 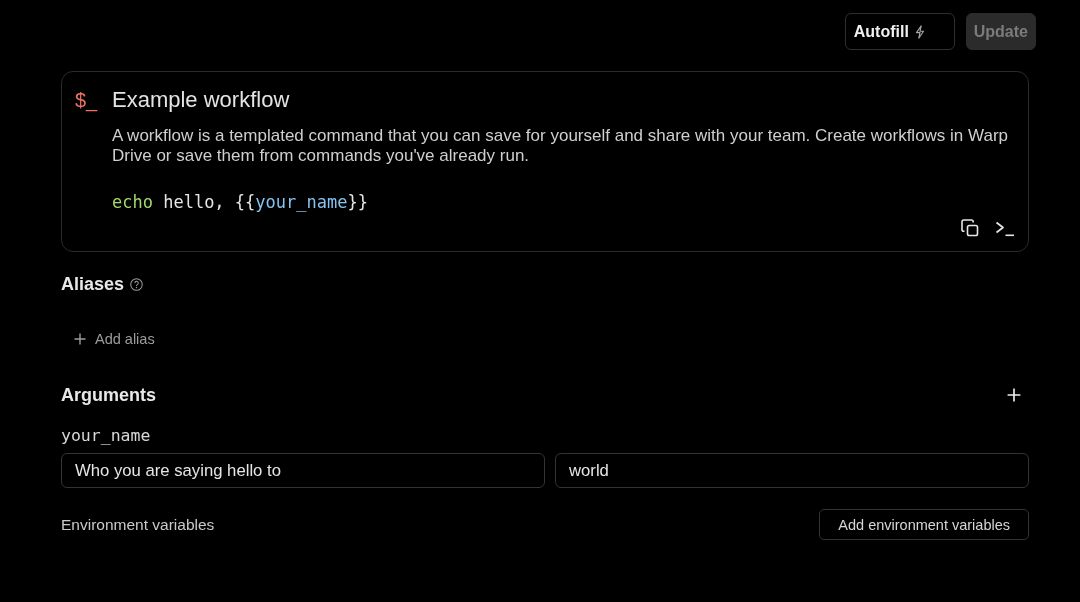 What do you see at coordinates (899, 31) in the screenshot?
I see `autofill-button: Autofill` at bounding box center [899, 31].